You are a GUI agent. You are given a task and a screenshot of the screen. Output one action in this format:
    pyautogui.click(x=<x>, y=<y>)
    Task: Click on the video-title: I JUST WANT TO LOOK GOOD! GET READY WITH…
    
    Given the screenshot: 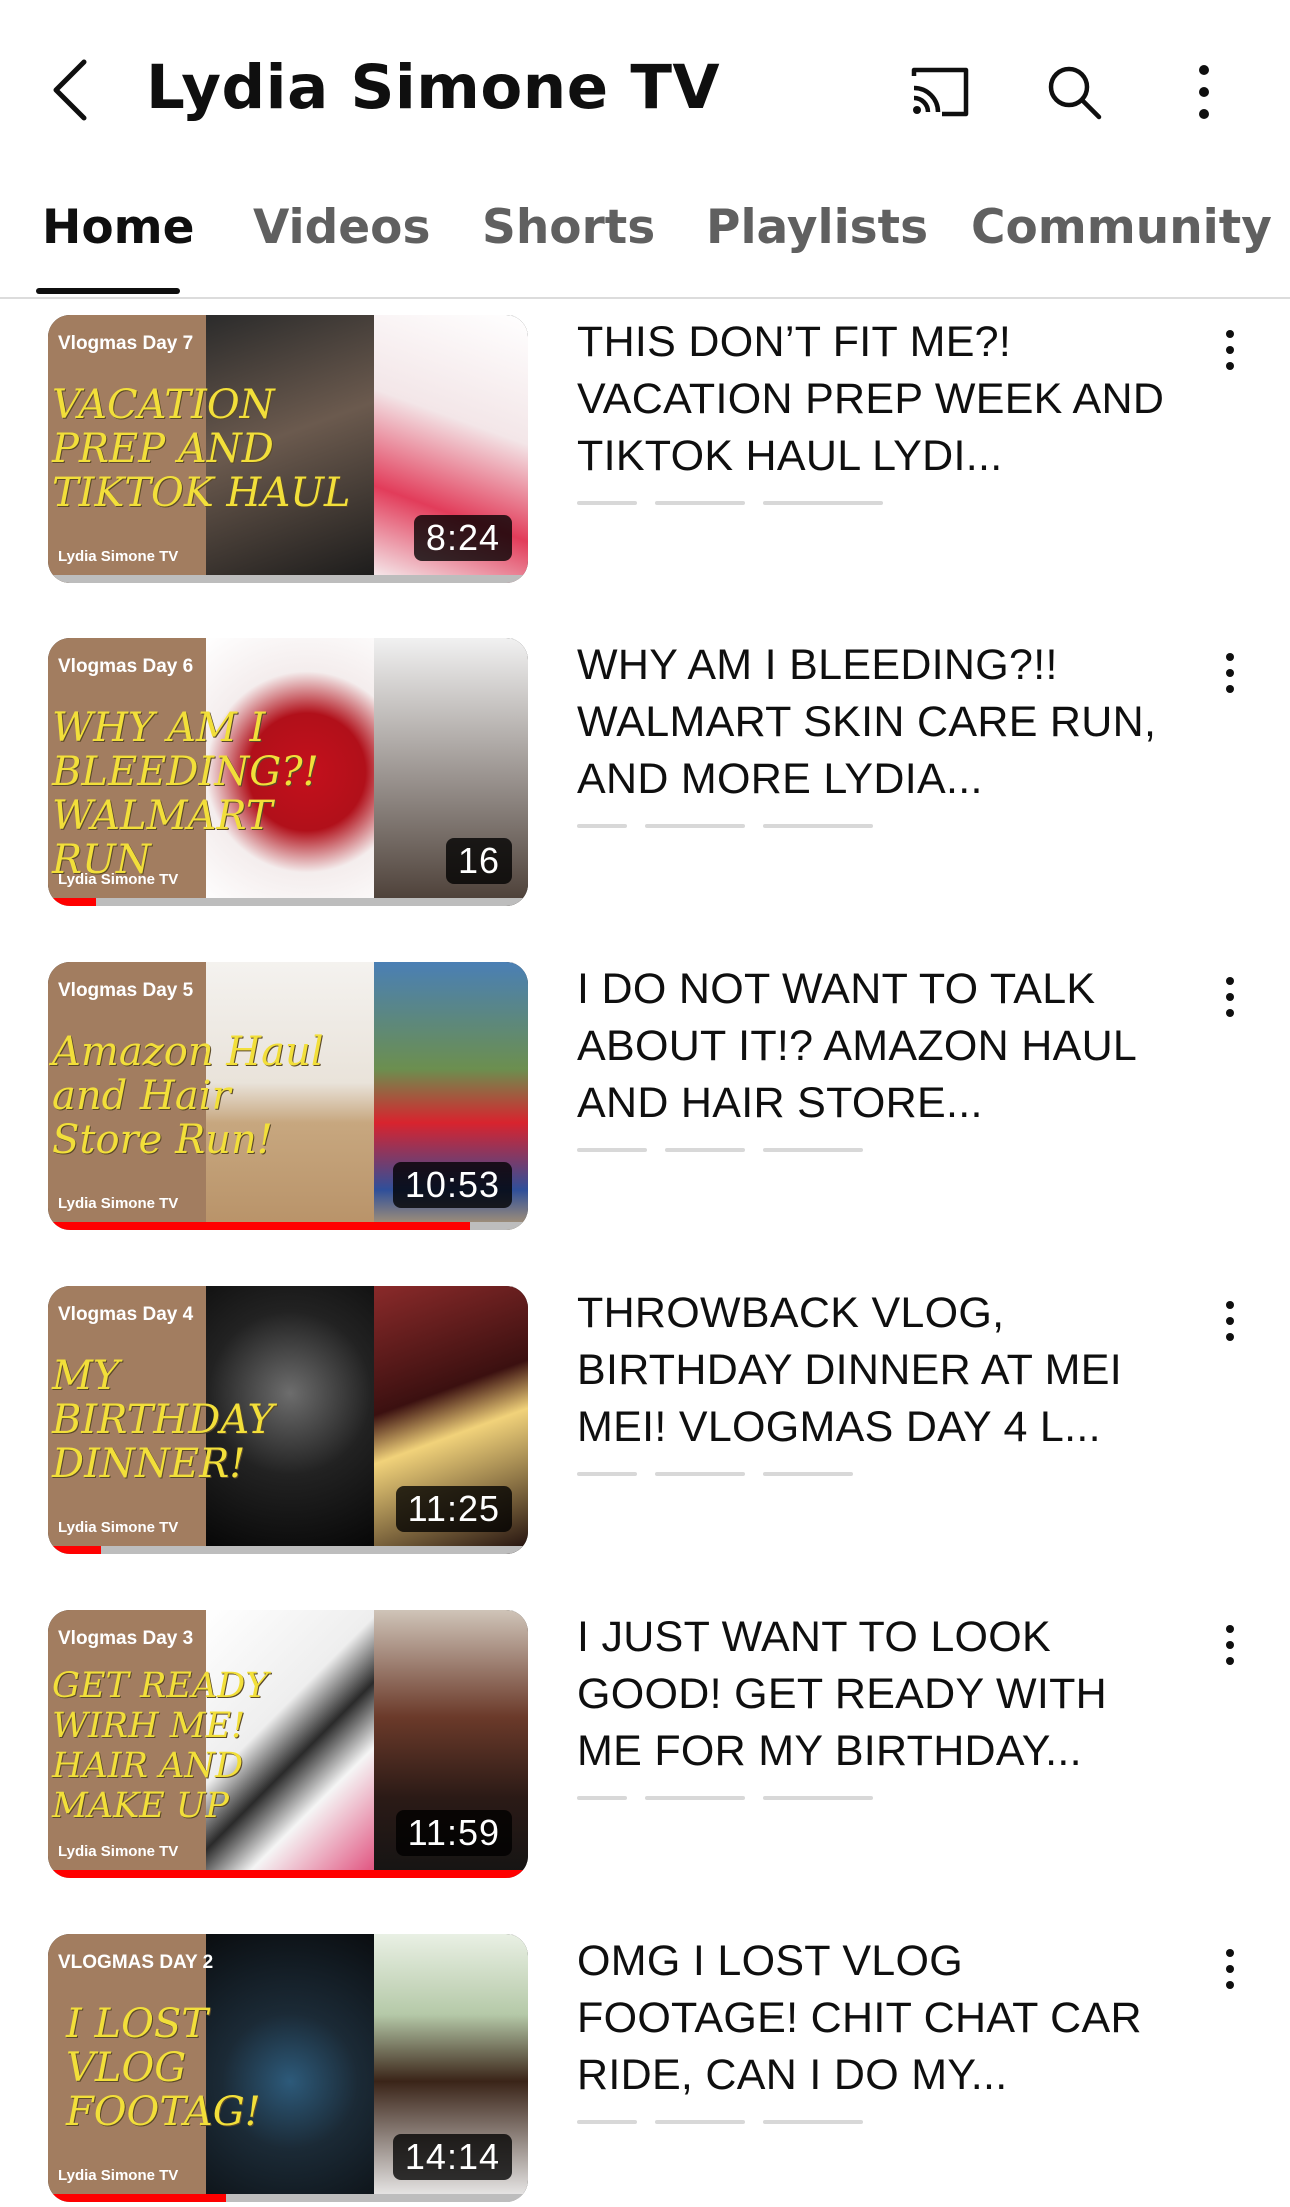 What is the action you would take?
    pyautogui.click(x=877, y=1694)
    